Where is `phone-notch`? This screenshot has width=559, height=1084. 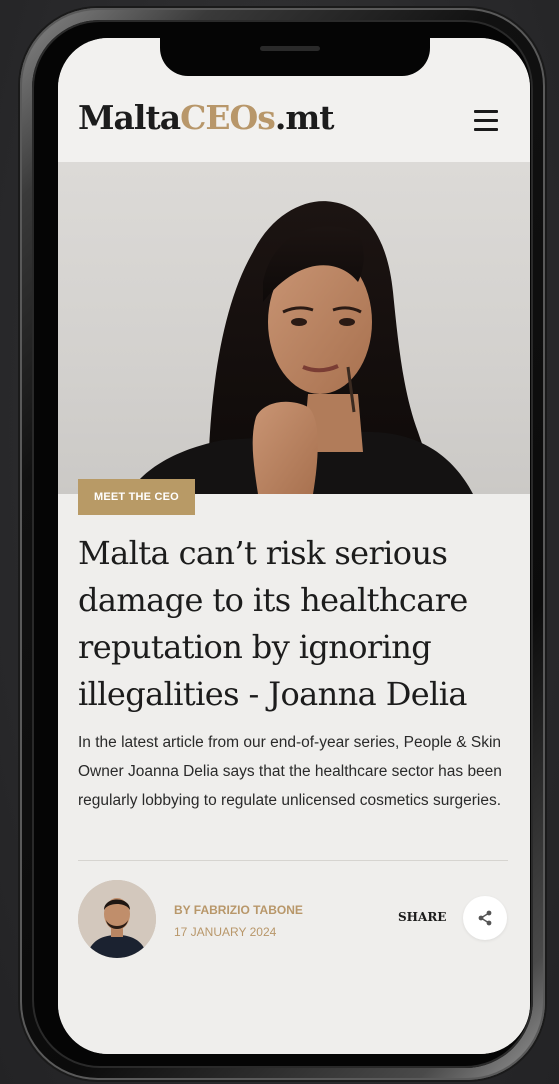
phone-notch is located at coordinates (295, 57).